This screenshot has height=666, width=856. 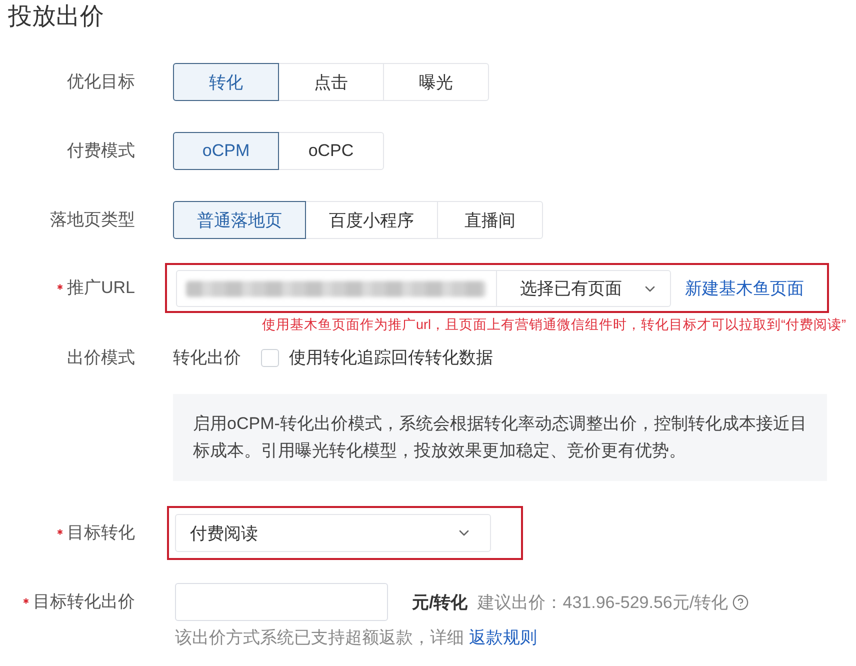 I want to click on help-icon, so click(x=741, y=602).